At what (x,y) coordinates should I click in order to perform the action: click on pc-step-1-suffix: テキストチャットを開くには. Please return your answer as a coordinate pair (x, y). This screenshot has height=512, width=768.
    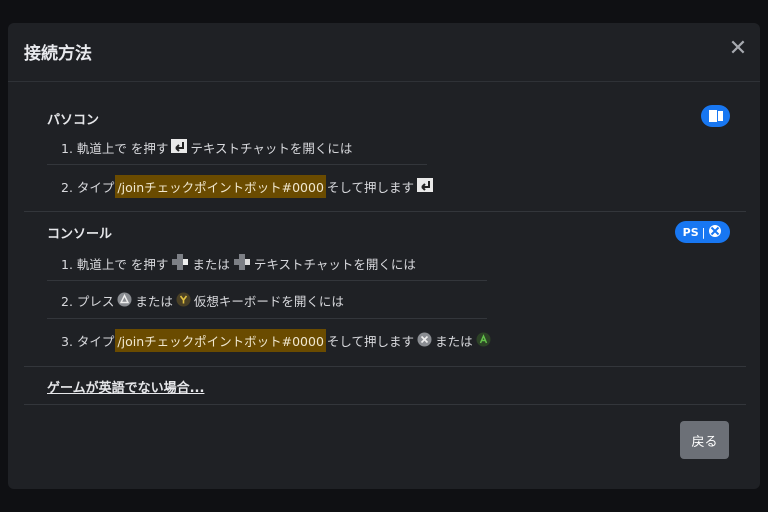
    Looking at the image, I should click on (271, 148).